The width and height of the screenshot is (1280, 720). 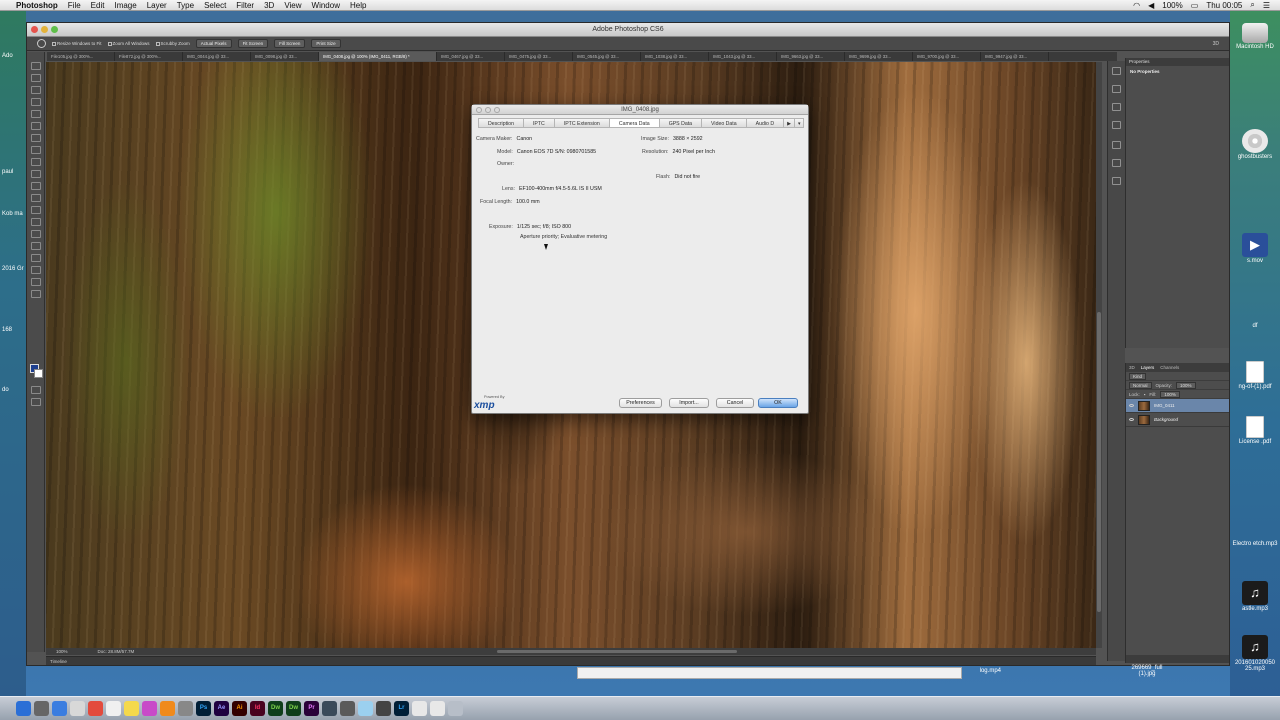 I want to click on history-brush-tool-icon, so click(x=36, y=174).